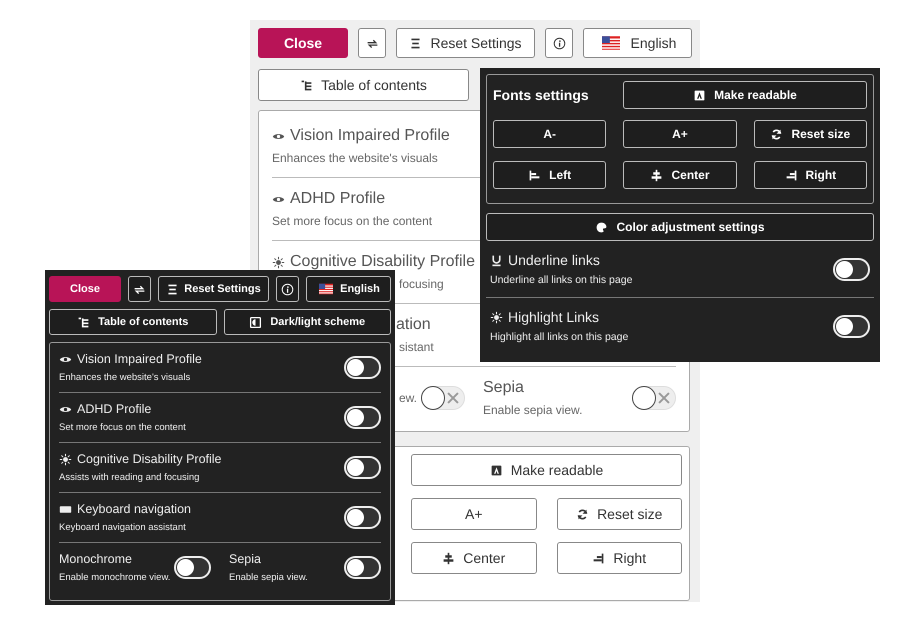 The image size is (901, 619). I want to click on option-description: focusing, so click(421, 284).